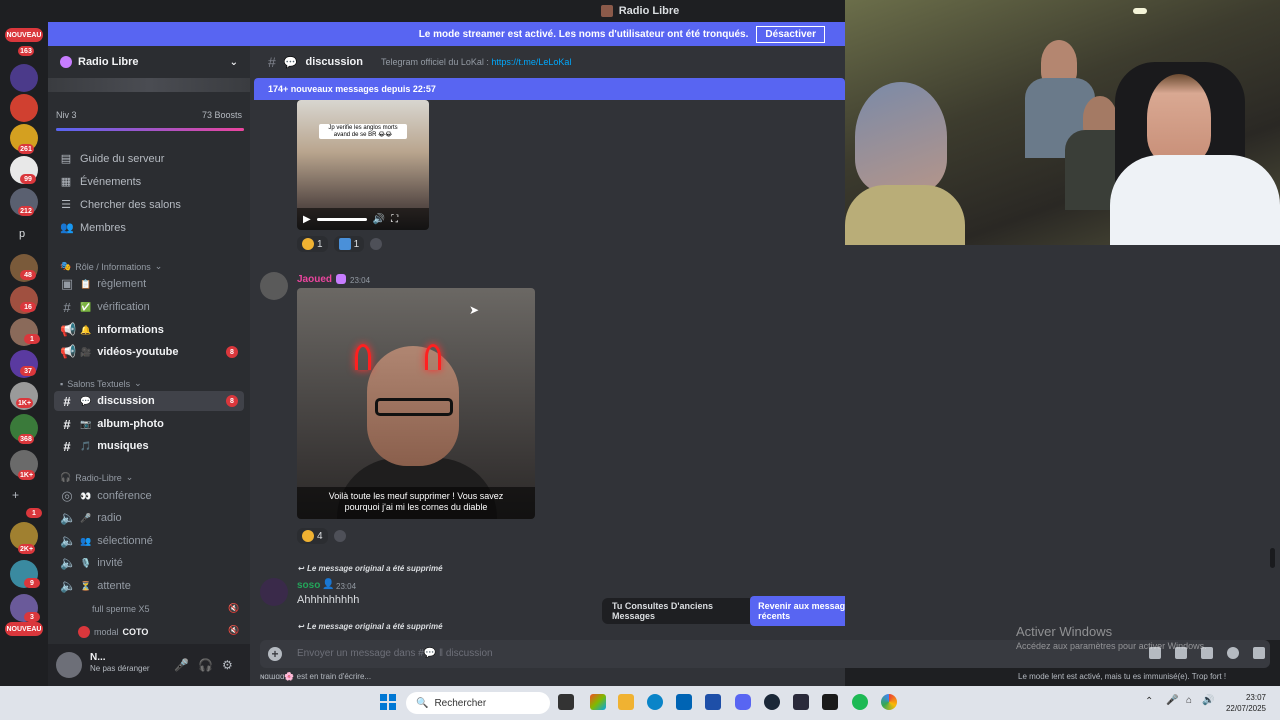 This screenshot has width=1280, height=720. What do you see at coordinates (416, 507) in the screenshot?
I see `caption-line: pourquoi j'ai mi les cornes du diable` at bounding box center [416, 507].